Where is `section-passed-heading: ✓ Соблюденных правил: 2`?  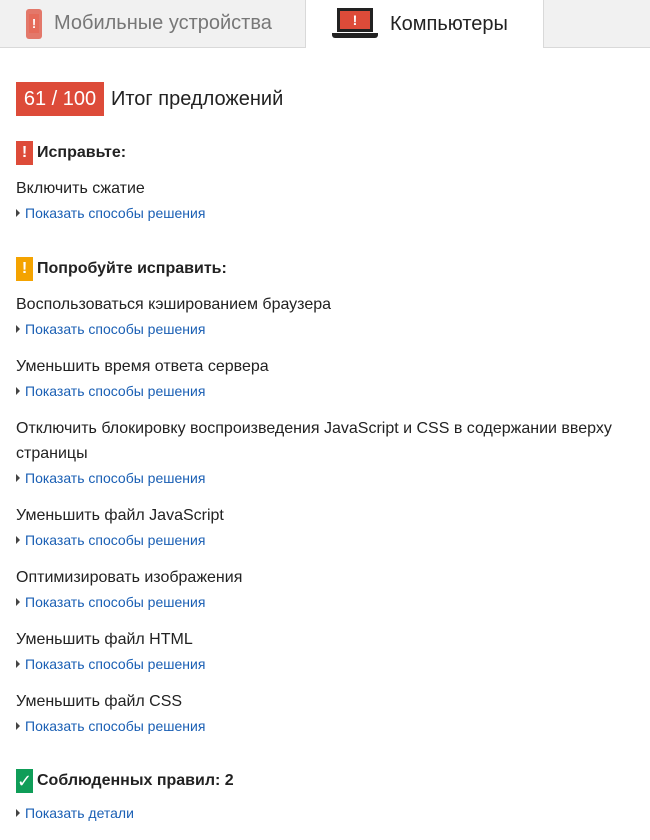
section-passed-heading: ✓ Соблюденных правил: 2 is located at coordinates (125, 781).